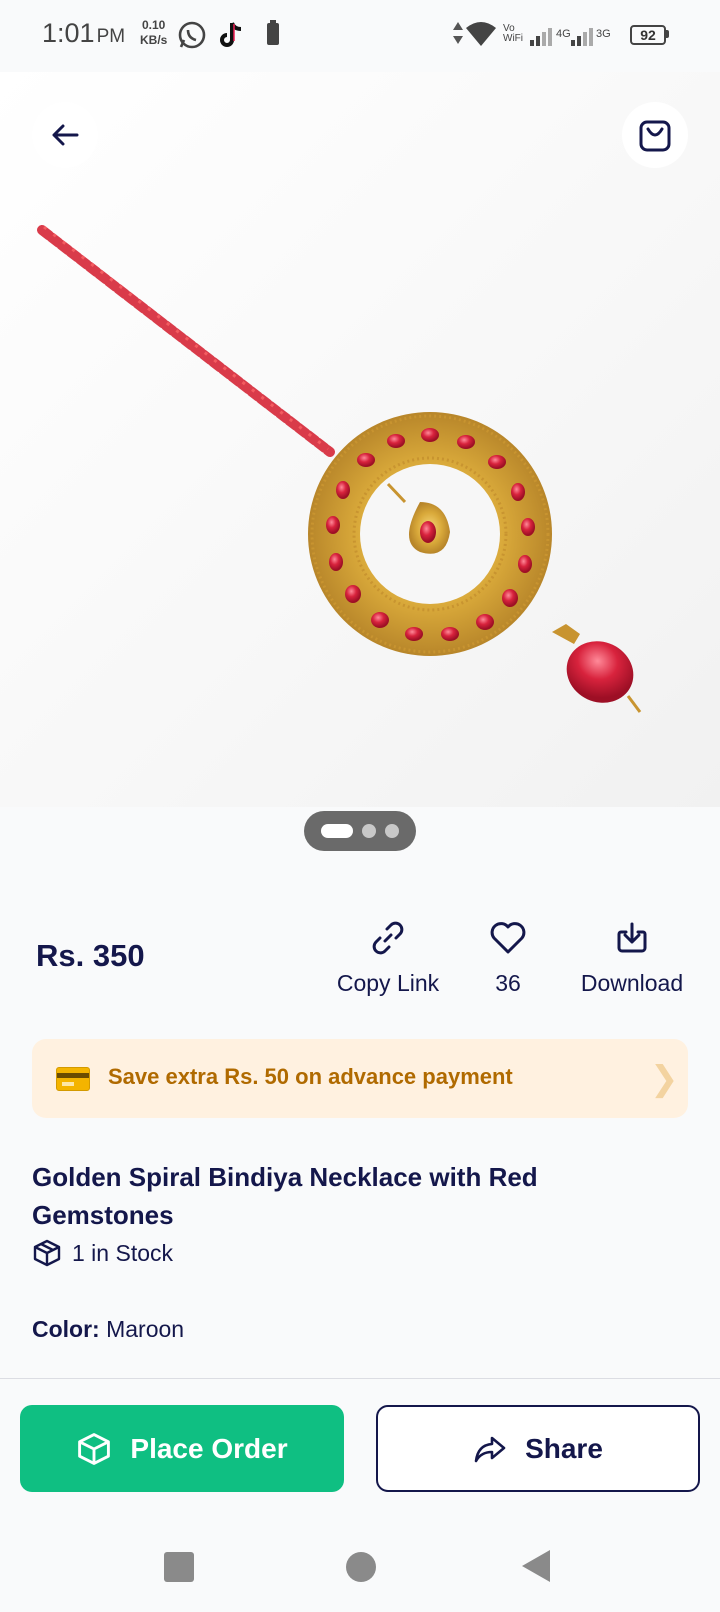 This screenshot has width=720, height=1612. Describe the element at coordinates (360, 831) in the screenshot. I see `image-carousel-indicator` at that location.